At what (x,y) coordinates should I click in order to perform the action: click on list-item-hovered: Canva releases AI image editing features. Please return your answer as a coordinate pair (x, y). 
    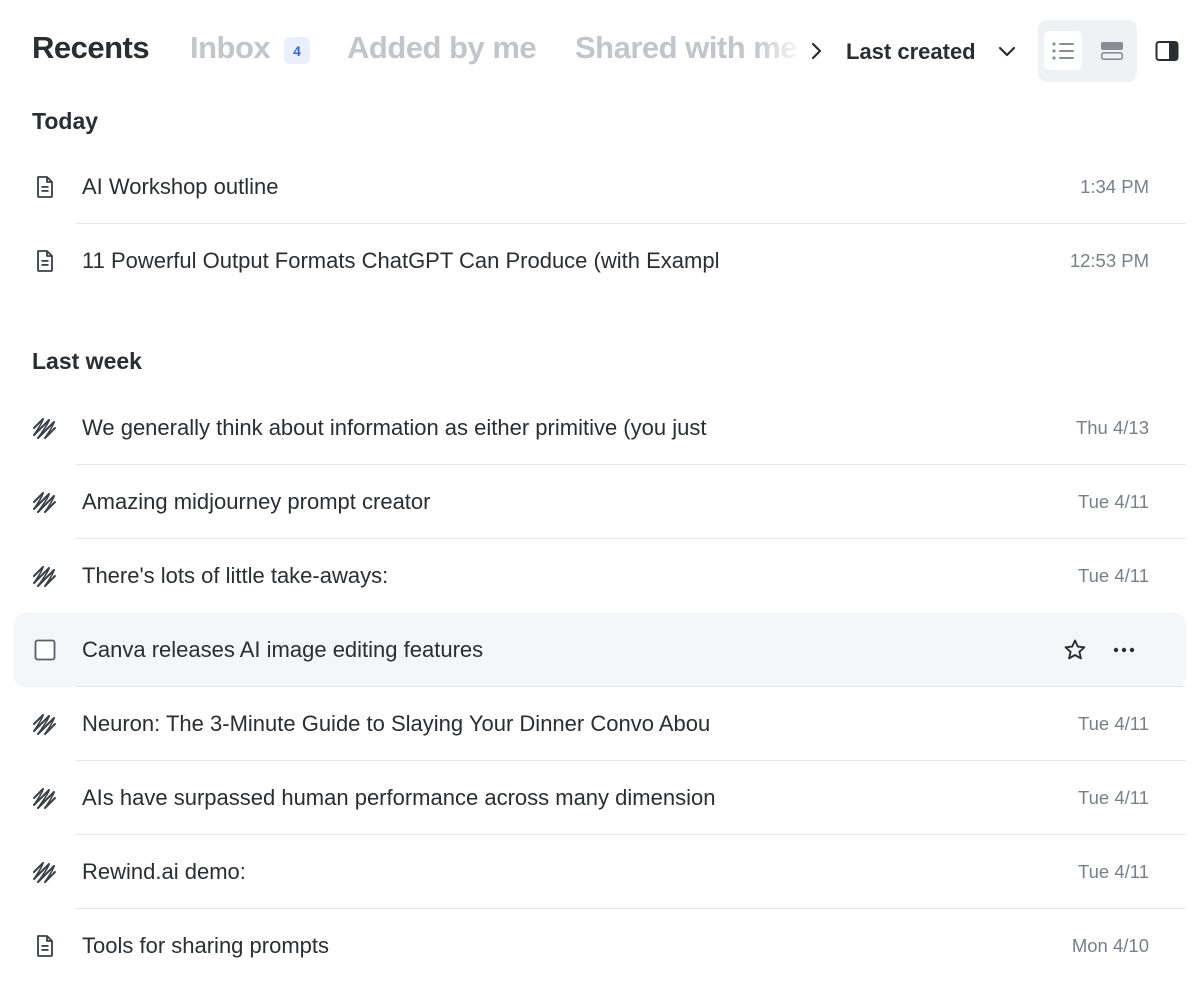
    Looking at the image, I should click on (600, 650).